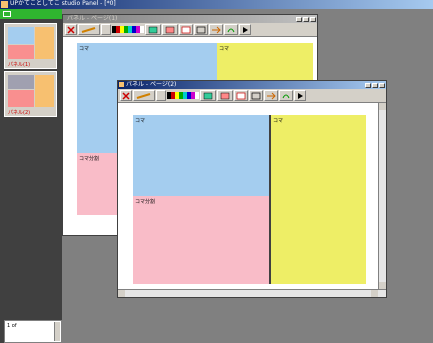 Image resolution: width=433 pixels, height=343 pixels. I want to click on thumb2-grey, so click(21, 82).